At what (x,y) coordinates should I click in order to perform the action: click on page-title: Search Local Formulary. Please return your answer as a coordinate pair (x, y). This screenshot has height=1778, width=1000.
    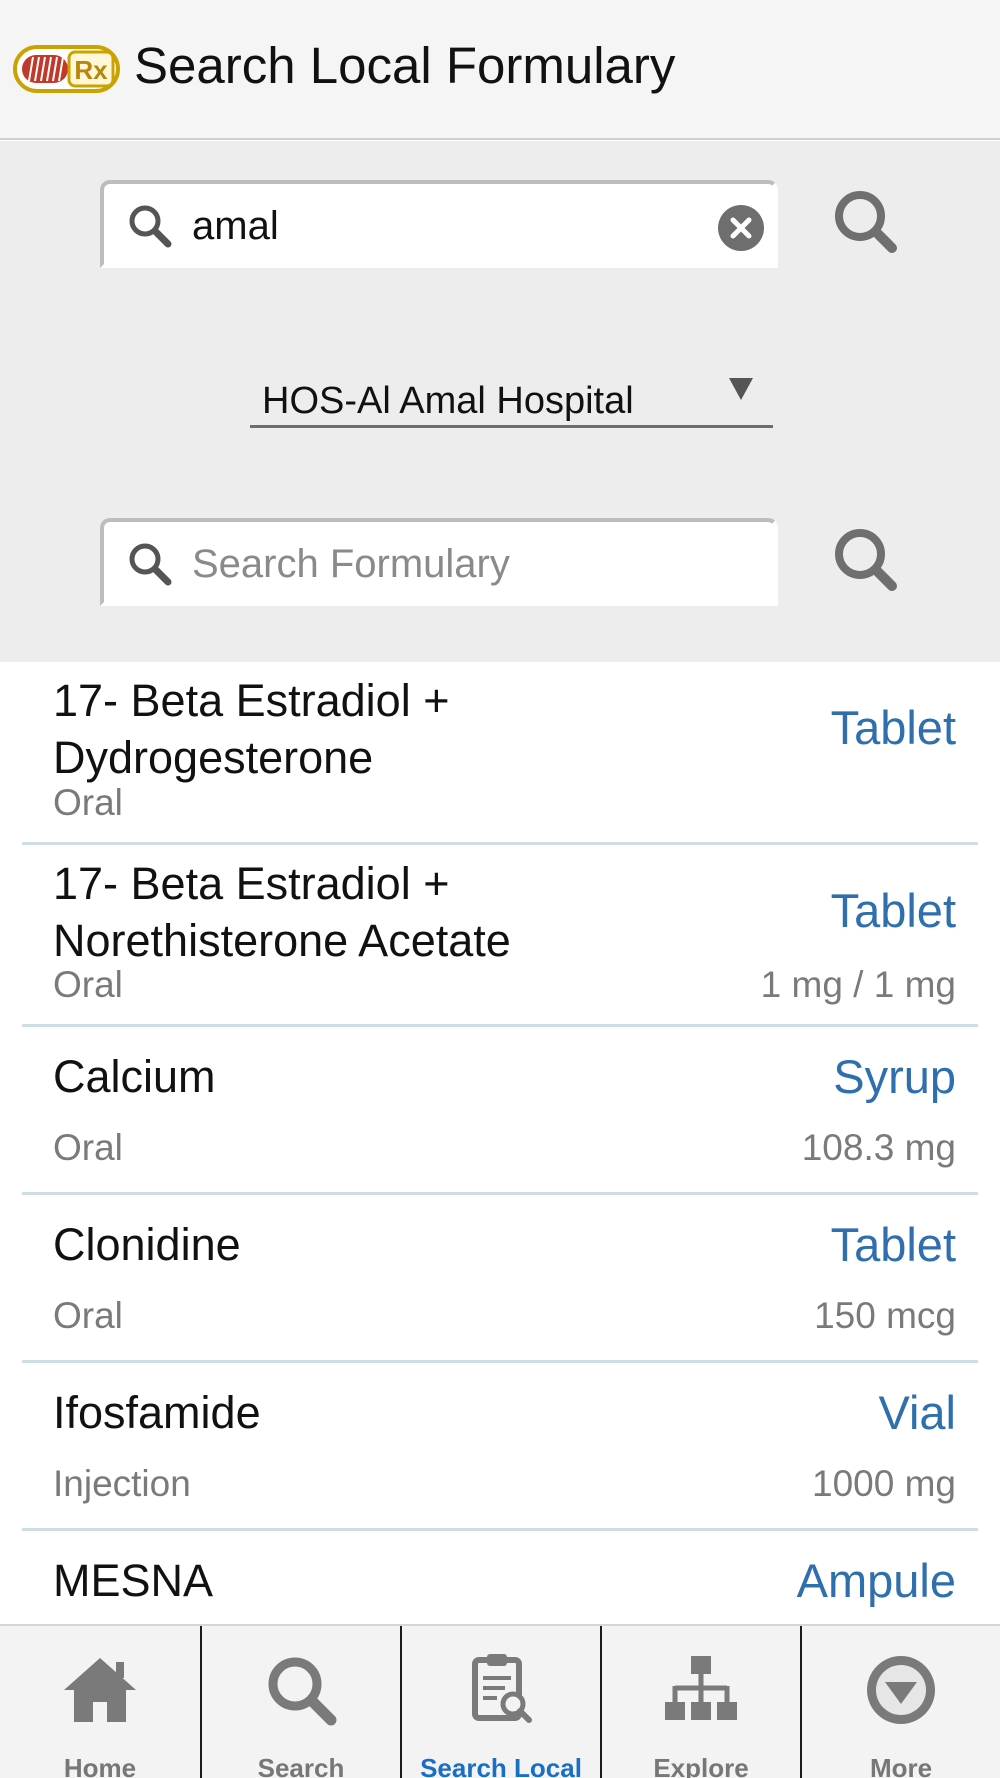
    Looking at the image, I should click on (405, 65).